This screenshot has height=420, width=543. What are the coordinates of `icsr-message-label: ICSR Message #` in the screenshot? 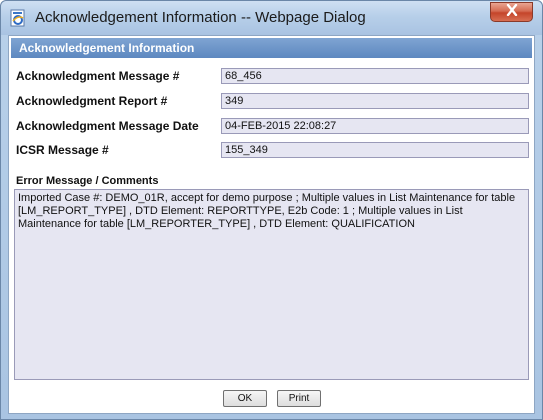 It's located at (62, 150).